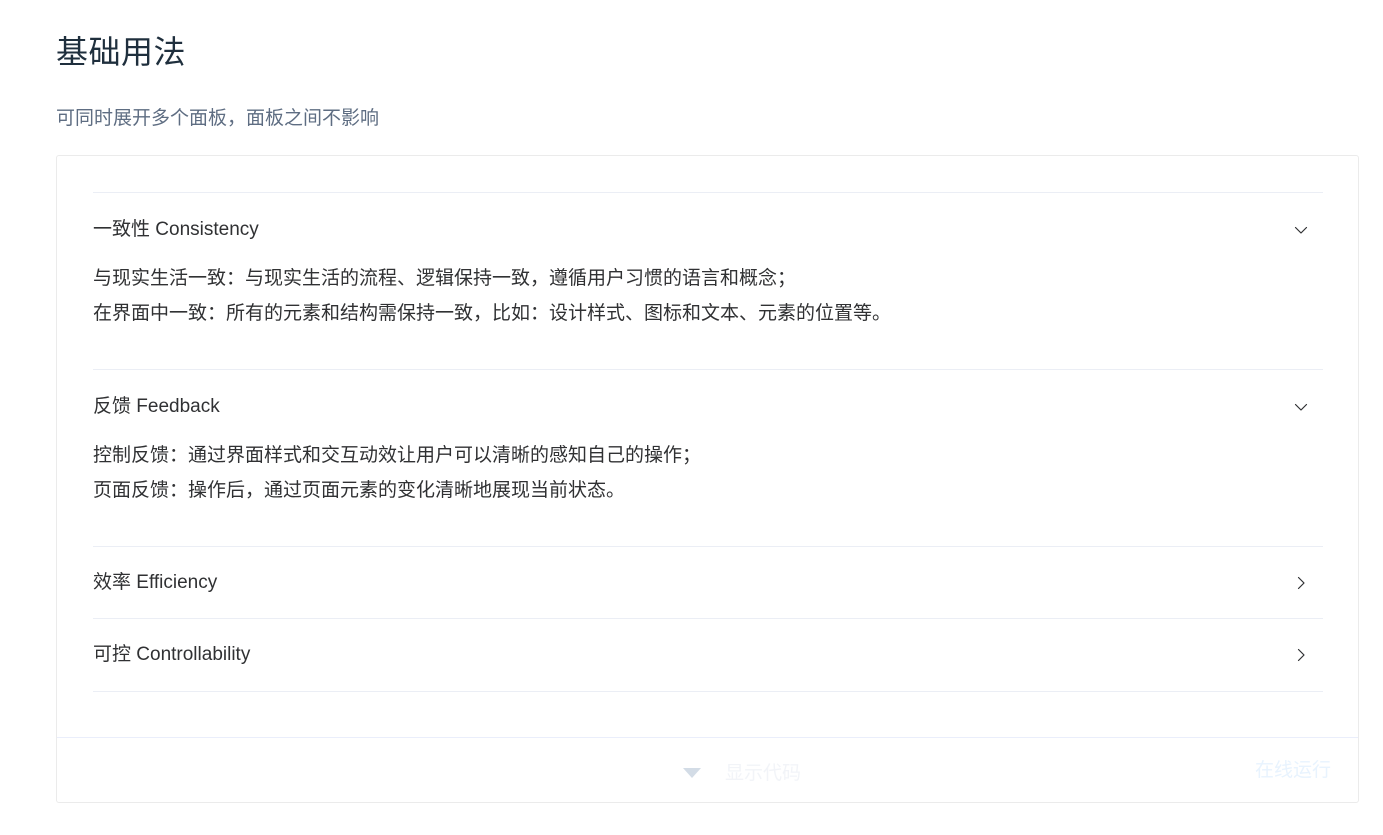 The width and height of the screenshot is (1383, 835). I want to click on show-code-toggle: 显示代码, so click(742, 771).